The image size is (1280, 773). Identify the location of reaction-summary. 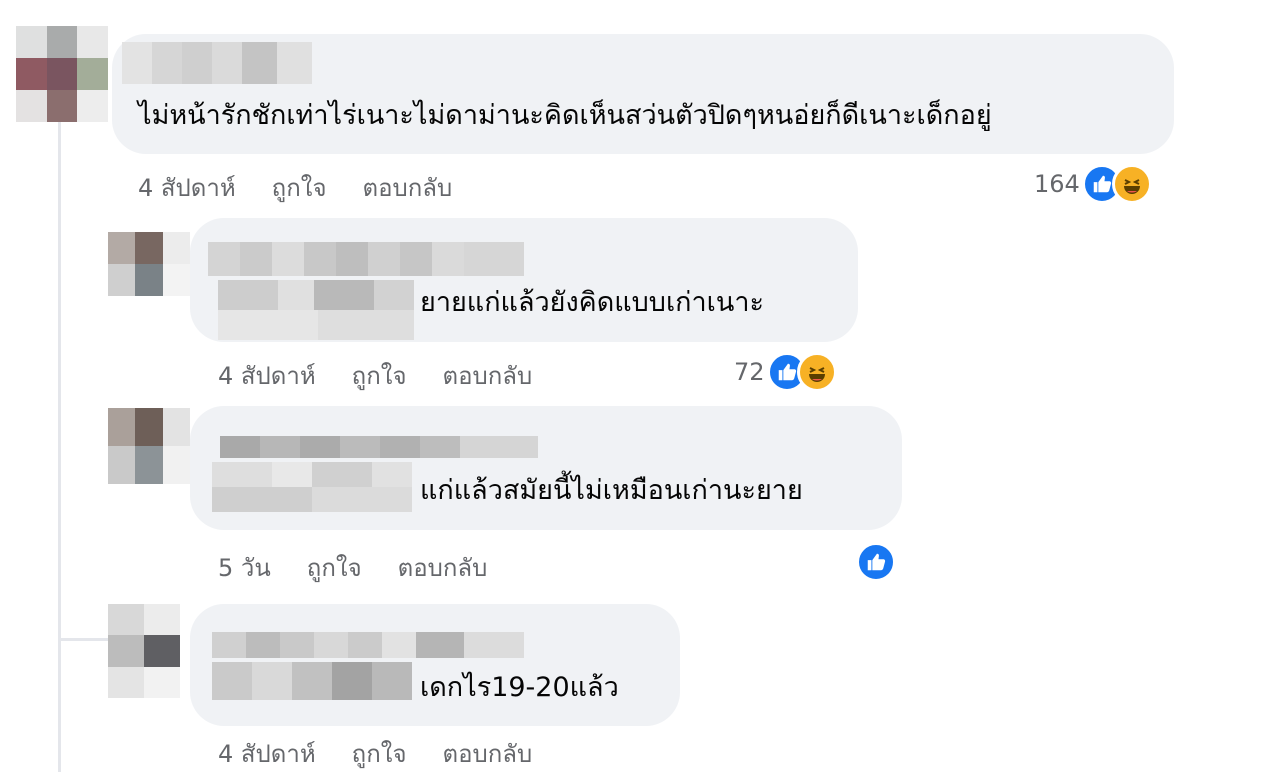
(876, 562).